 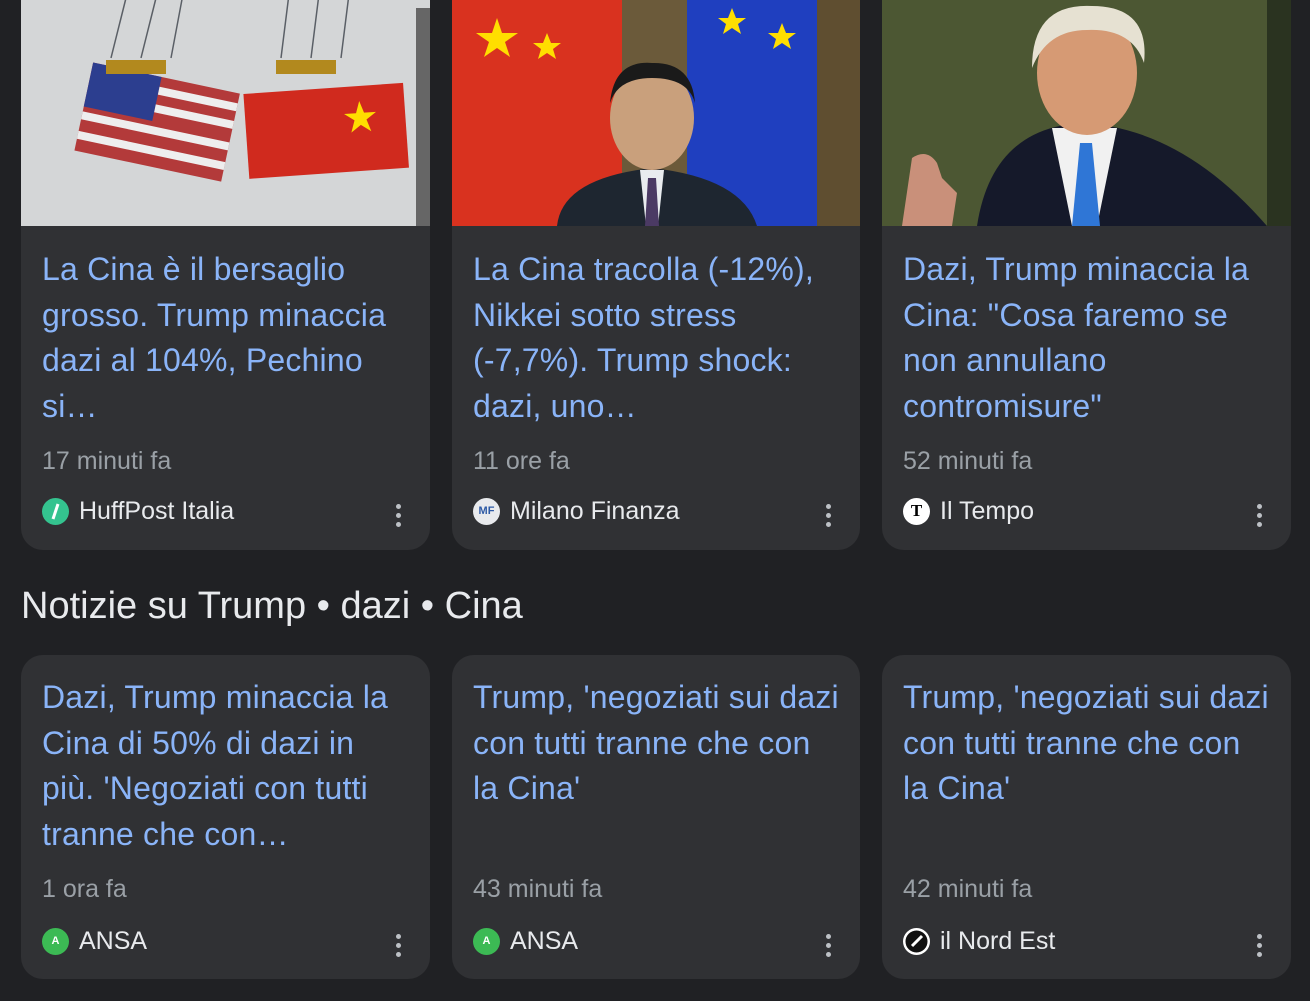 I want to click on article-source: MF Milano Finanza, so click(x=576, y=511).